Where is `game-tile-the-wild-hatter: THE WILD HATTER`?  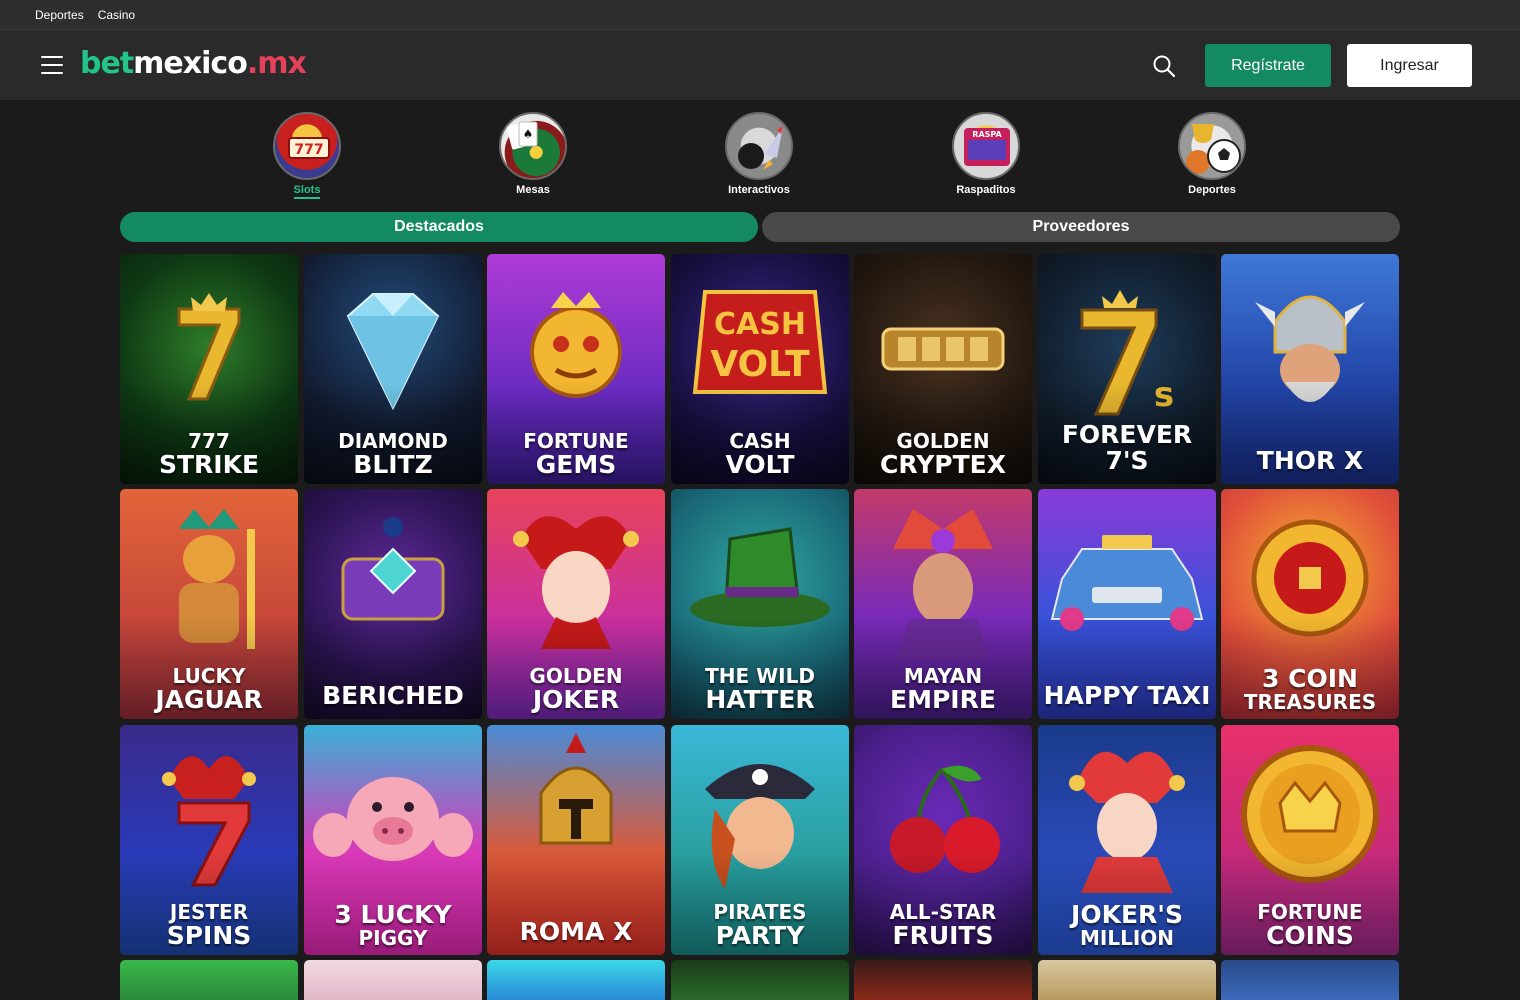
game-tile-the-wild-hatter: THE WILD HATTER is located at coordinates (760, 604).